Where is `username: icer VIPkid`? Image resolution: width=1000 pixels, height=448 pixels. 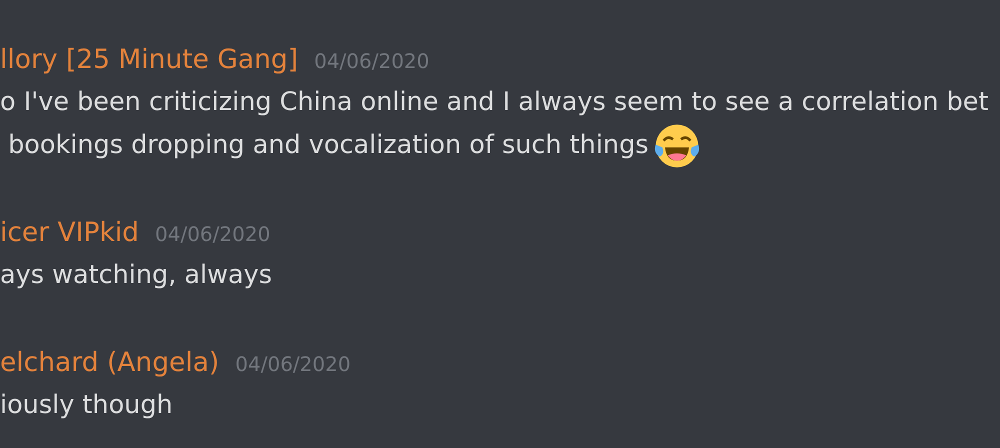
username: icer VIPkid is located at coordinates (70, 232).